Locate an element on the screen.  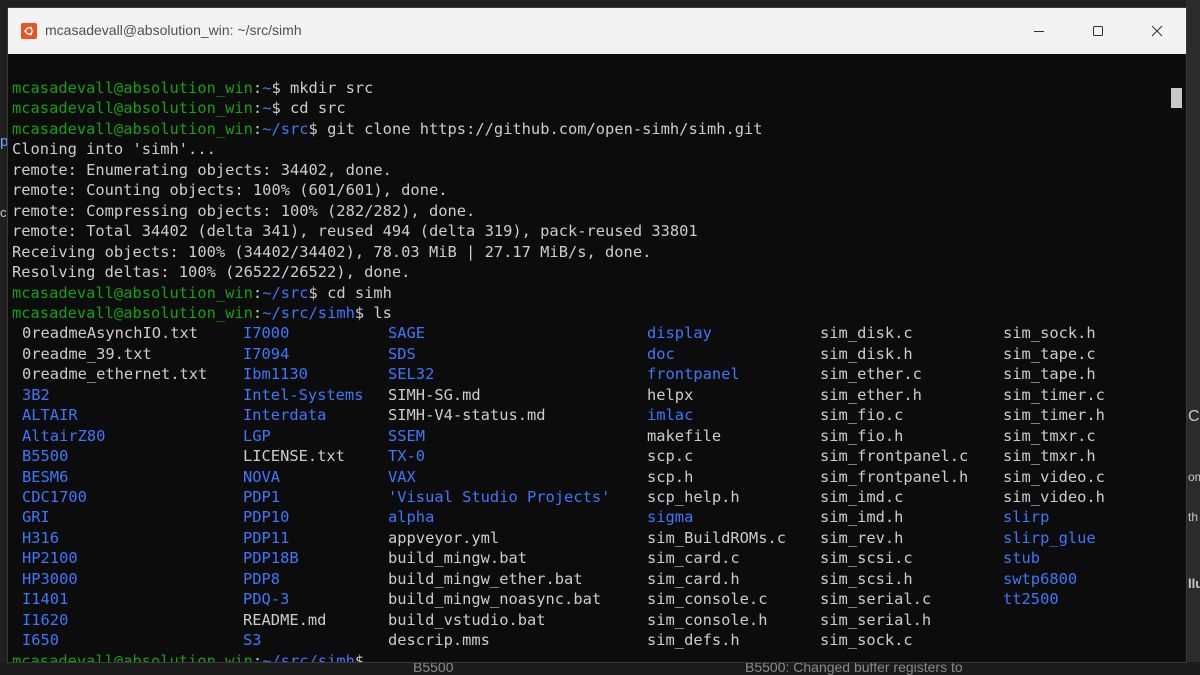
ls-file-entry: sim_tape.h is located at coordinates (1049, 374).